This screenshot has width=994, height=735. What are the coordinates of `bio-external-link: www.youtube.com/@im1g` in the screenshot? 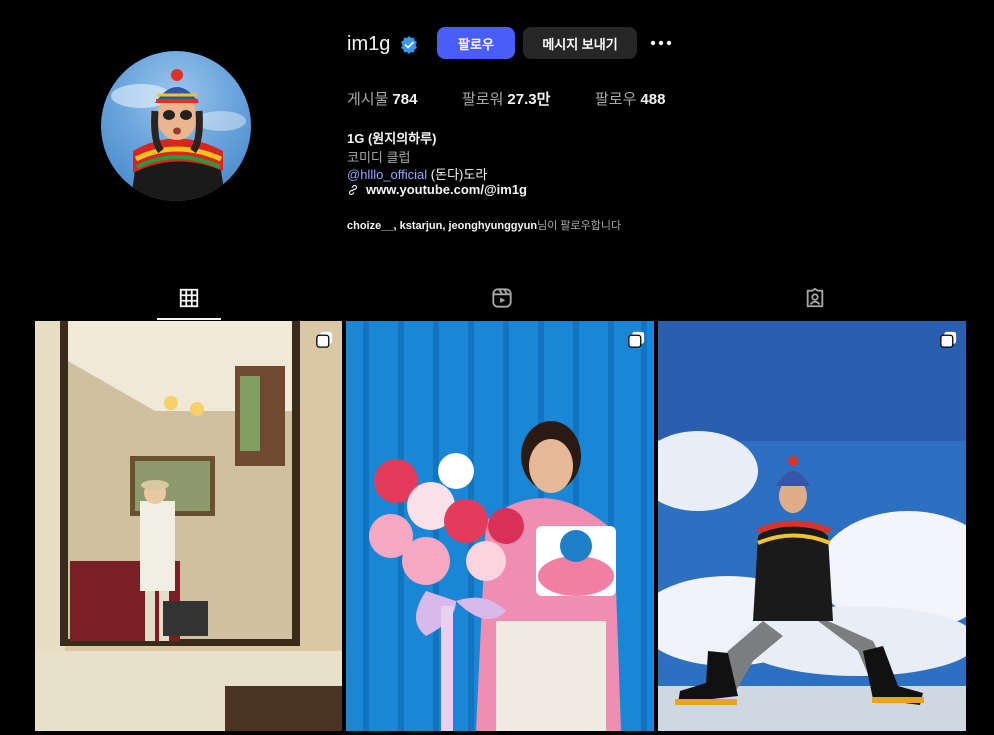 It's located at (437, 189).